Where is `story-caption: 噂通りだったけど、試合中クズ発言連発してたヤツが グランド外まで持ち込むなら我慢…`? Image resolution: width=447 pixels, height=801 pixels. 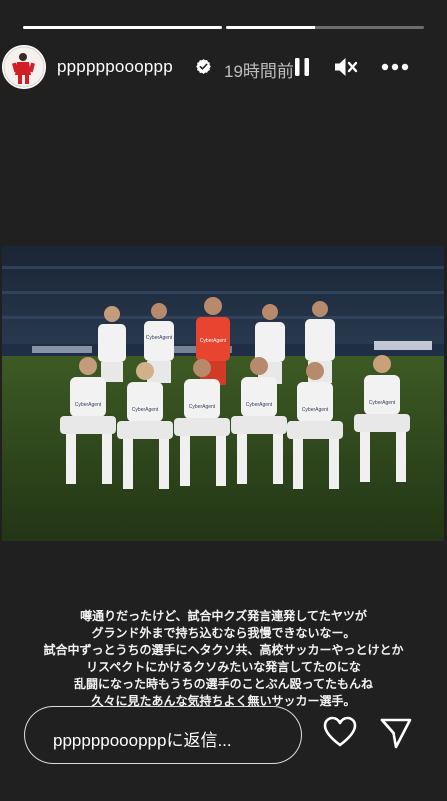 story-caption: 噂通りだったけど、試合中クズ発言連発してたヤツが グランド外まで持ち込むなら我慢… is located at coordinates (223, 659).